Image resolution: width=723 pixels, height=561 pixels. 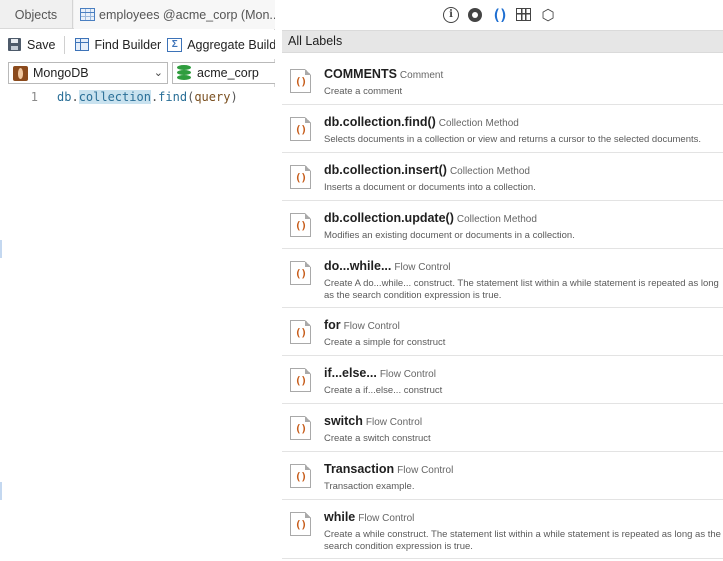 What do you see at coordinates (548, 15) in the screenshot?
I see `hexagon-icon: ⬡` at bounding box center [548, 15].